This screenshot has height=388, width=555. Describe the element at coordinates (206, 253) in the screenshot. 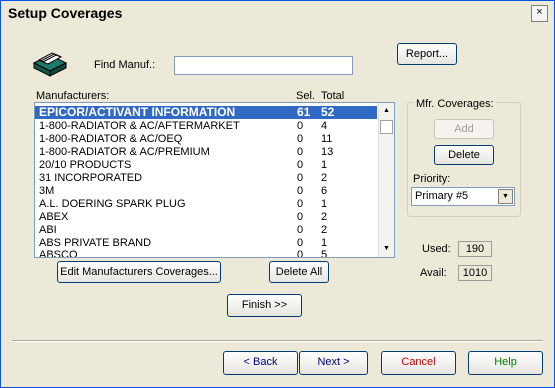

I see `list-item: ABSCO 0 5` at that location.